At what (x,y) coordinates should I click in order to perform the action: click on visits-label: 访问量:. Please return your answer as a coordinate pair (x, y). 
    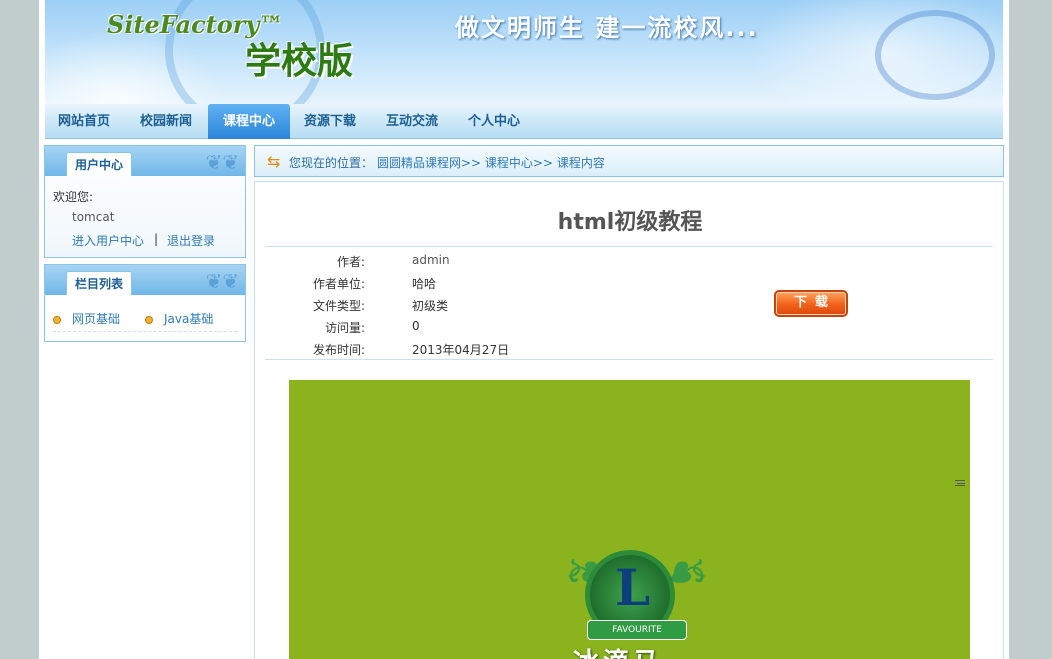
    Looking at the image, I should click on (344, 328).